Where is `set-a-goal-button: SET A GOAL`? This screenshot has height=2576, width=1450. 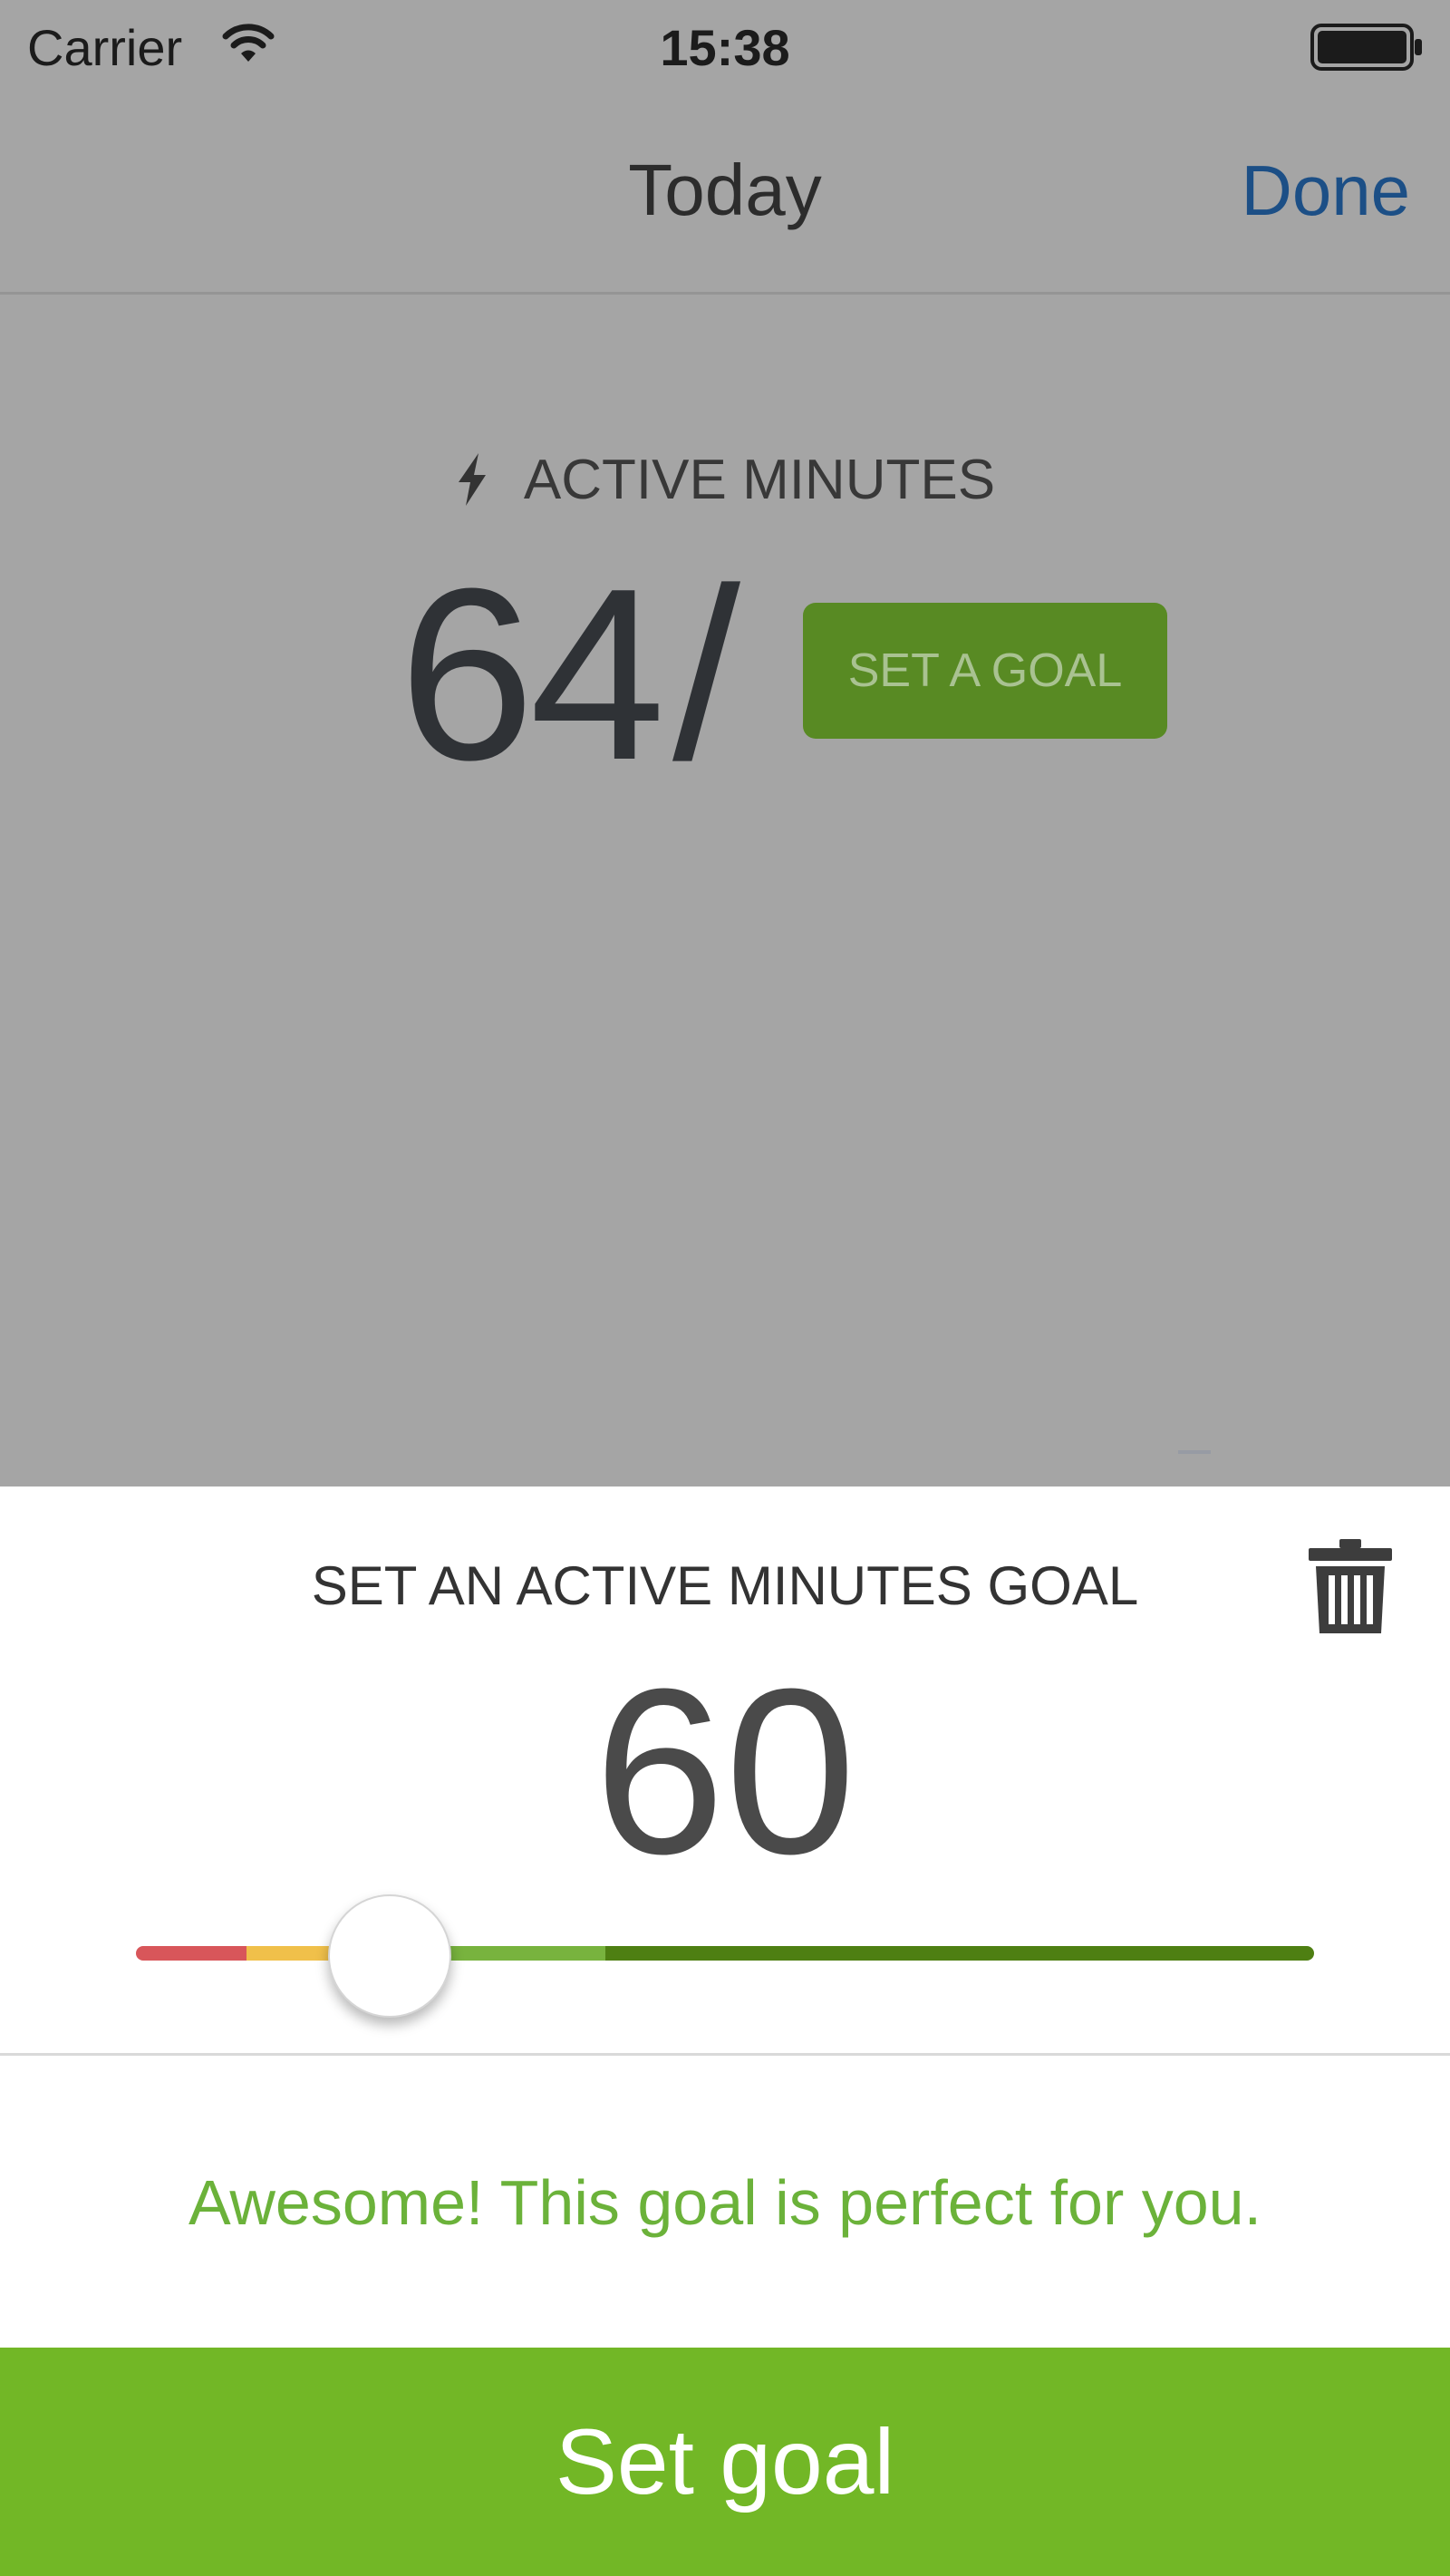
set-a-goal-button: SET A GOAL is located at coordinates (985, 671).